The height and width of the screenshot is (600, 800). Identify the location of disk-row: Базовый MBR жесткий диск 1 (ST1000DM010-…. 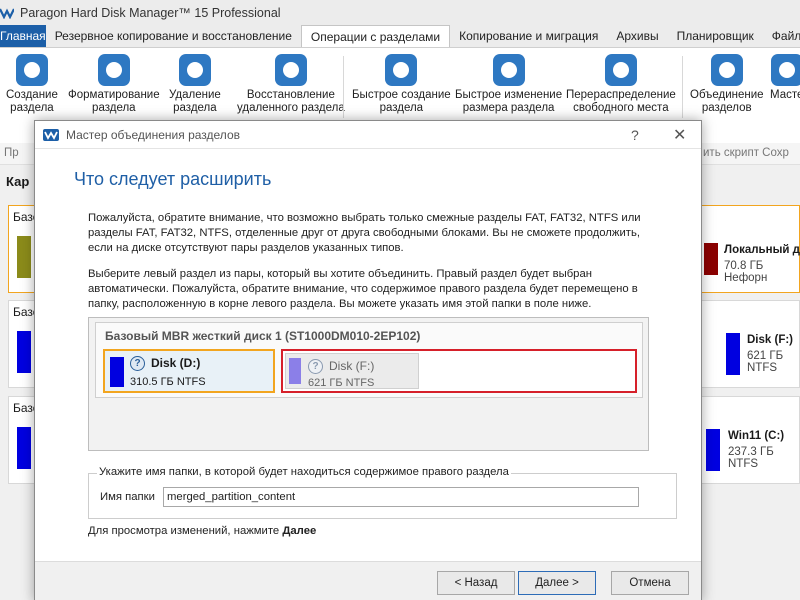
(369, 360).